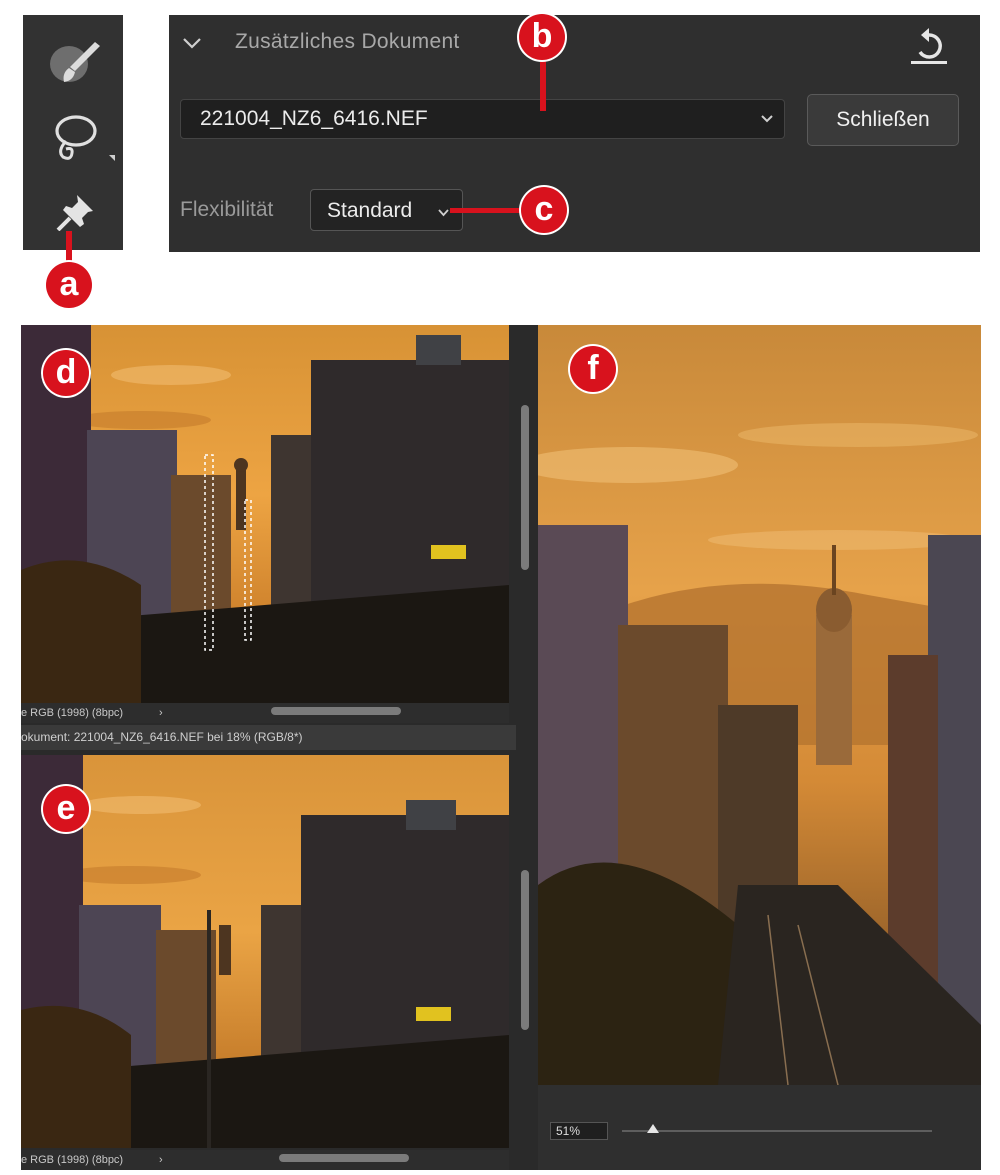 The image size is (1000, 1175). What do you see at coordinates (883, 120) in the screenshot?
I see `close-button: Schließen` at bounding box center [883, 120].